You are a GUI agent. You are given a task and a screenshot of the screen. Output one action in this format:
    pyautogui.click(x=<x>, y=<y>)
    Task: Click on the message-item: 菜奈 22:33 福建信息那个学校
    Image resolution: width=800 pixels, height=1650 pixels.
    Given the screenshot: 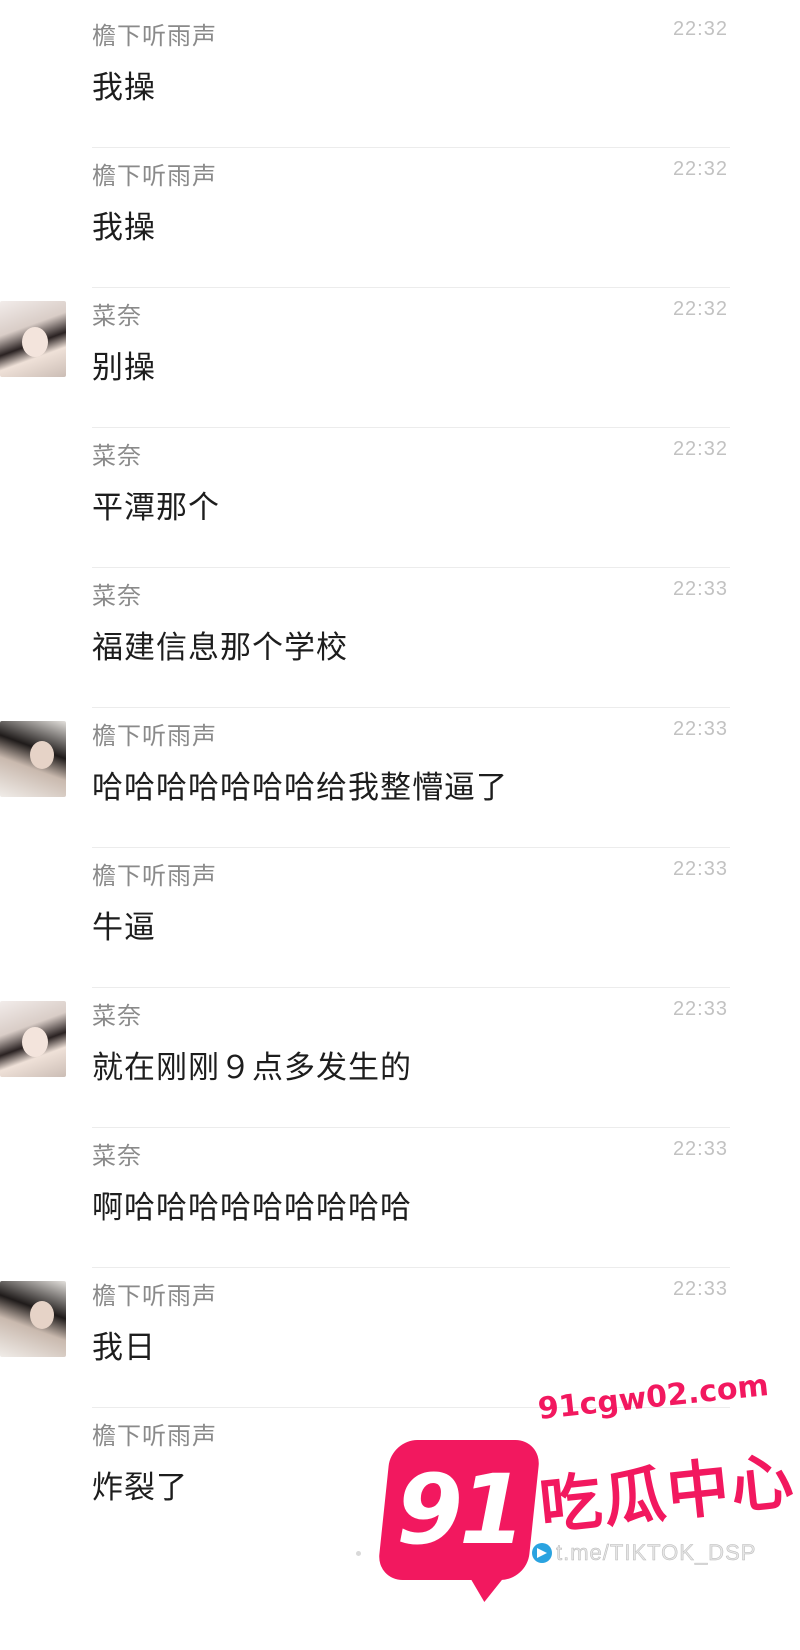 What is the action you would take?
    pyautogui.click(x=400, y=634)
    